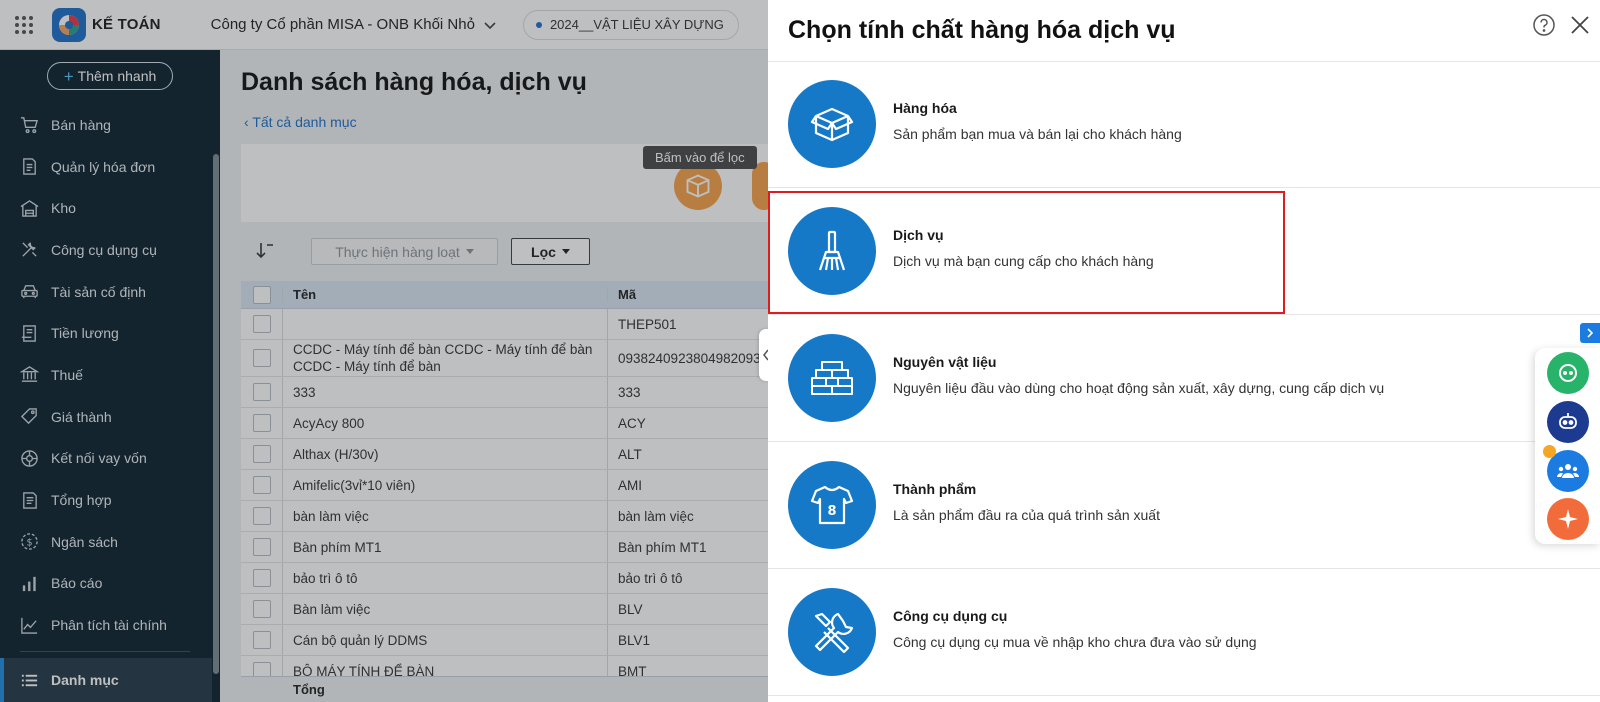  I want to click on notification-dot, so click(1549, 451).